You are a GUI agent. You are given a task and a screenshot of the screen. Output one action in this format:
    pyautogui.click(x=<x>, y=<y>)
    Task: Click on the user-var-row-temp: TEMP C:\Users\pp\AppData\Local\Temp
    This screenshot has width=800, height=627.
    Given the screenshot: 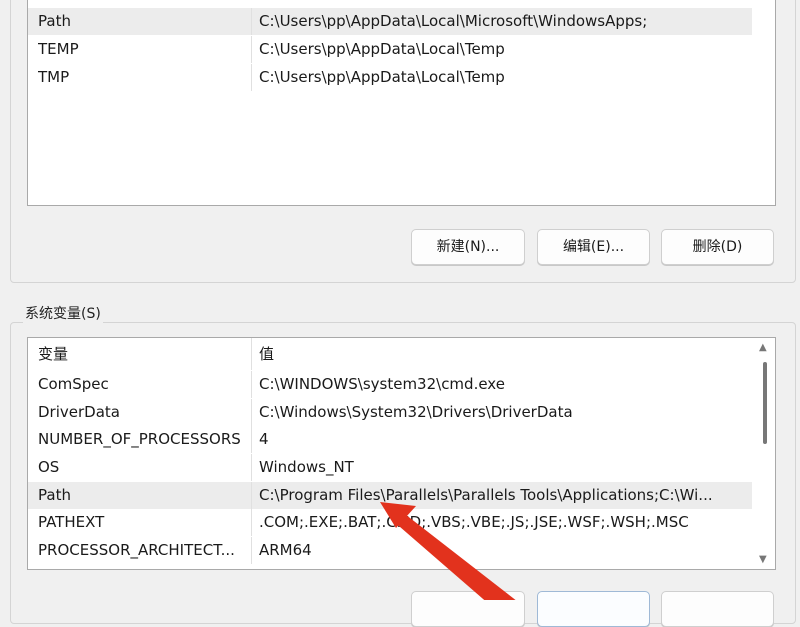 What is the action you would take?
    pyautogui.click(x=390, y=49)
    